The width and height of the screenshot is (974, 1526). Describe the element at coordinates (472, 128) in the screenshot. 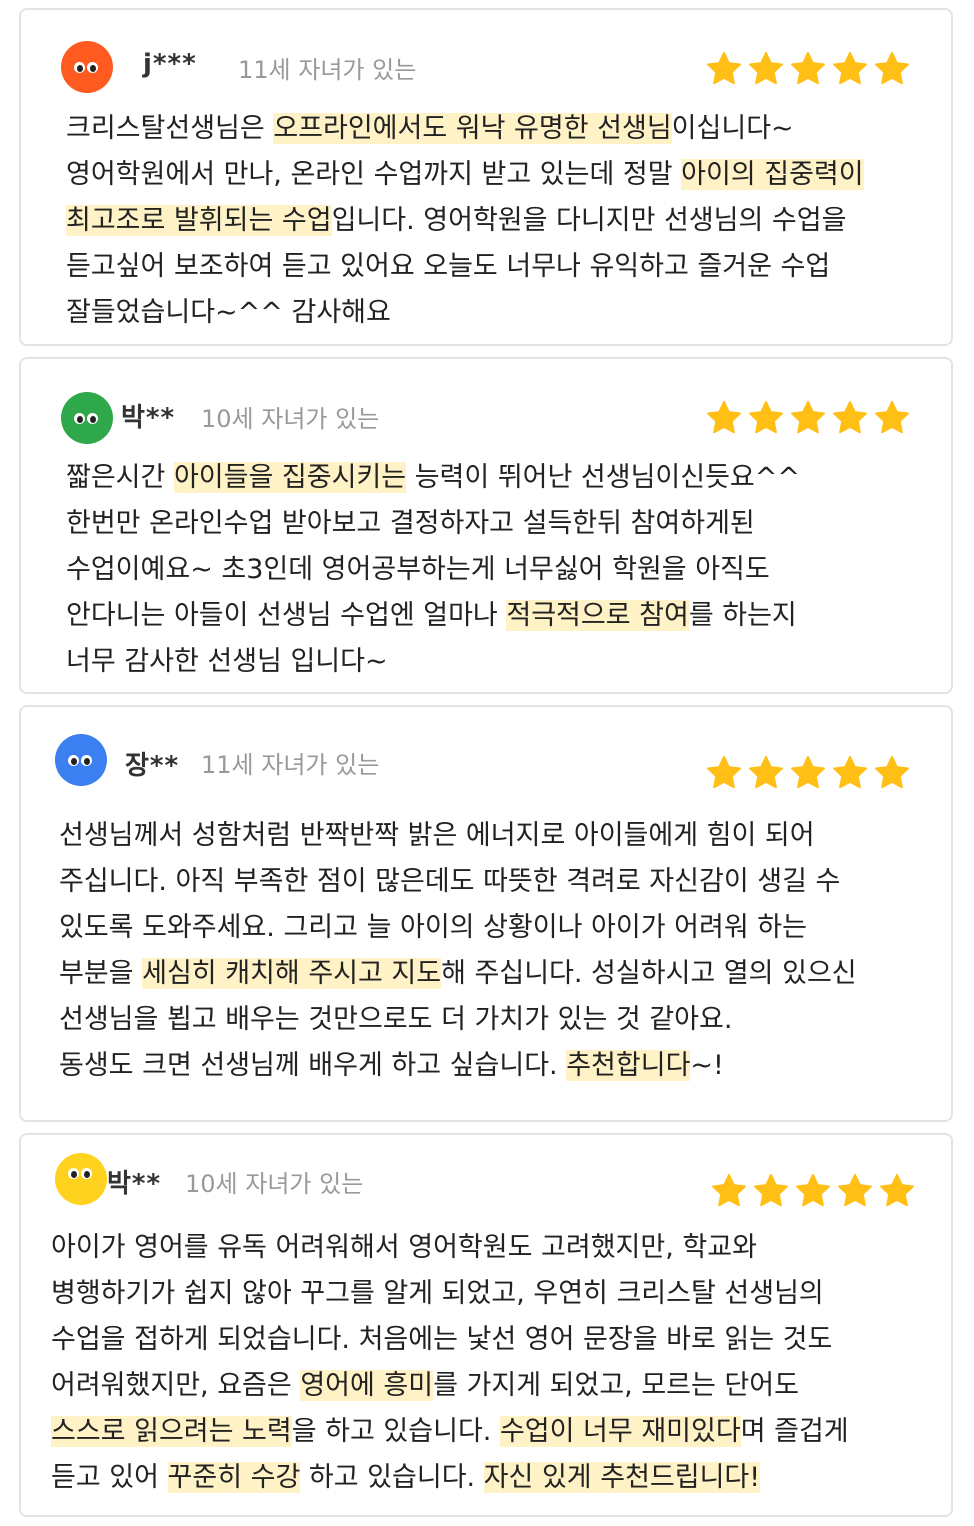

I see `highlighted-text: 오프라인에서도 워낙 유명한 선생님` at that location.